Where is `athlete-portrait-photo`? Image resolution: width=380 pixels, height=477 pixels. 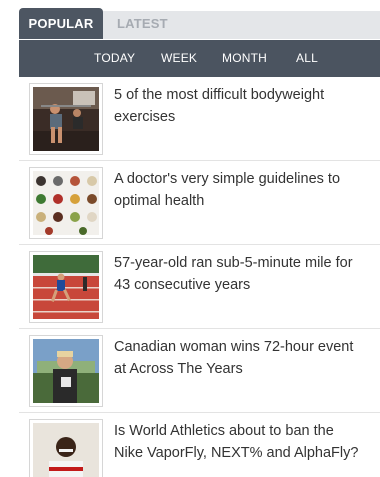 athlete-portrait-photo is located at coordinates (66, 450).